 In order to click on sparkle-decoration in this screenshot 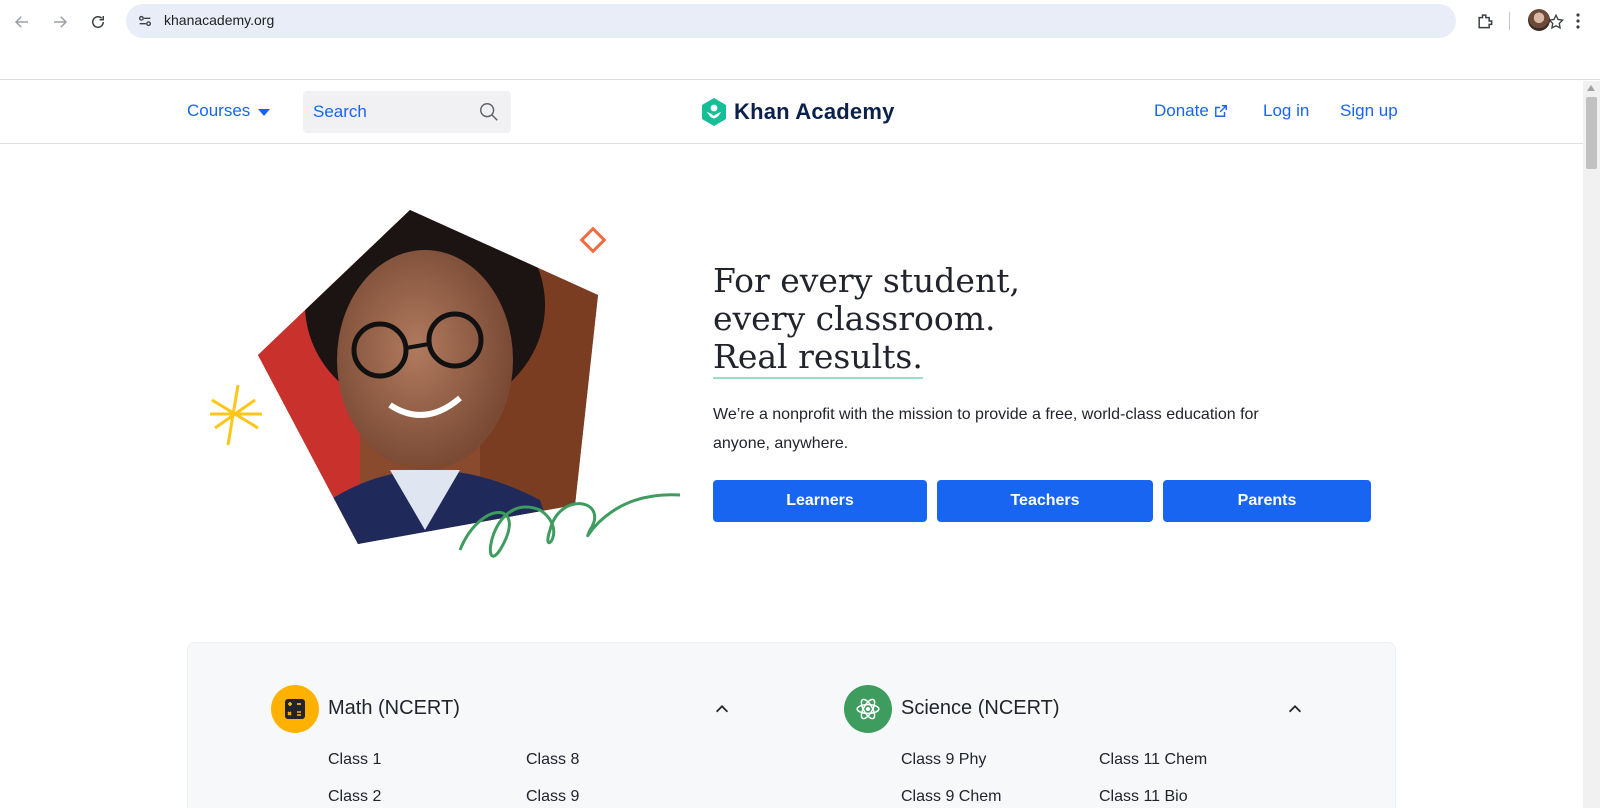, I will do `click(236, 415)`.